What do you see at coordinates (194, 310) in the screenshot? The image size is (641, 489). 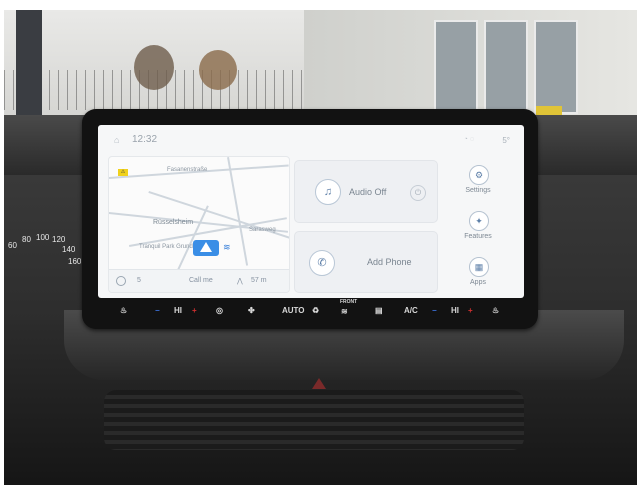 I see `temp-up-left-icon: +` at bounding box center [194, 310].